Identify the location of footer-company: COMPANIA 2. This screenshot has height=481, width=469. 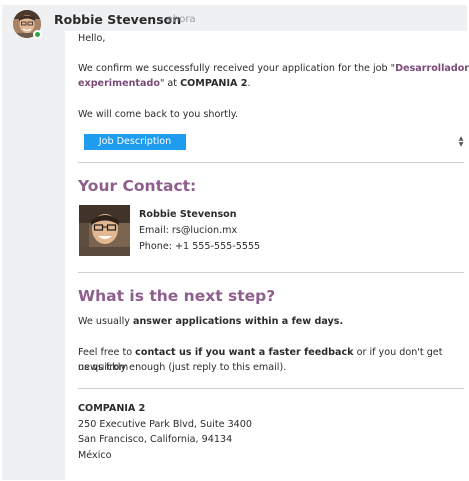
(112, 408).